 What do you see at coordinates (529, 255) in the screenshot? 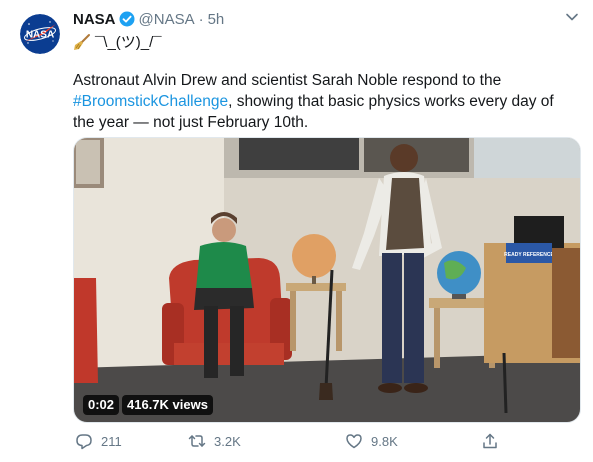
I see `svg-text: READY REFERENCE` at bounding box center [529, 255].